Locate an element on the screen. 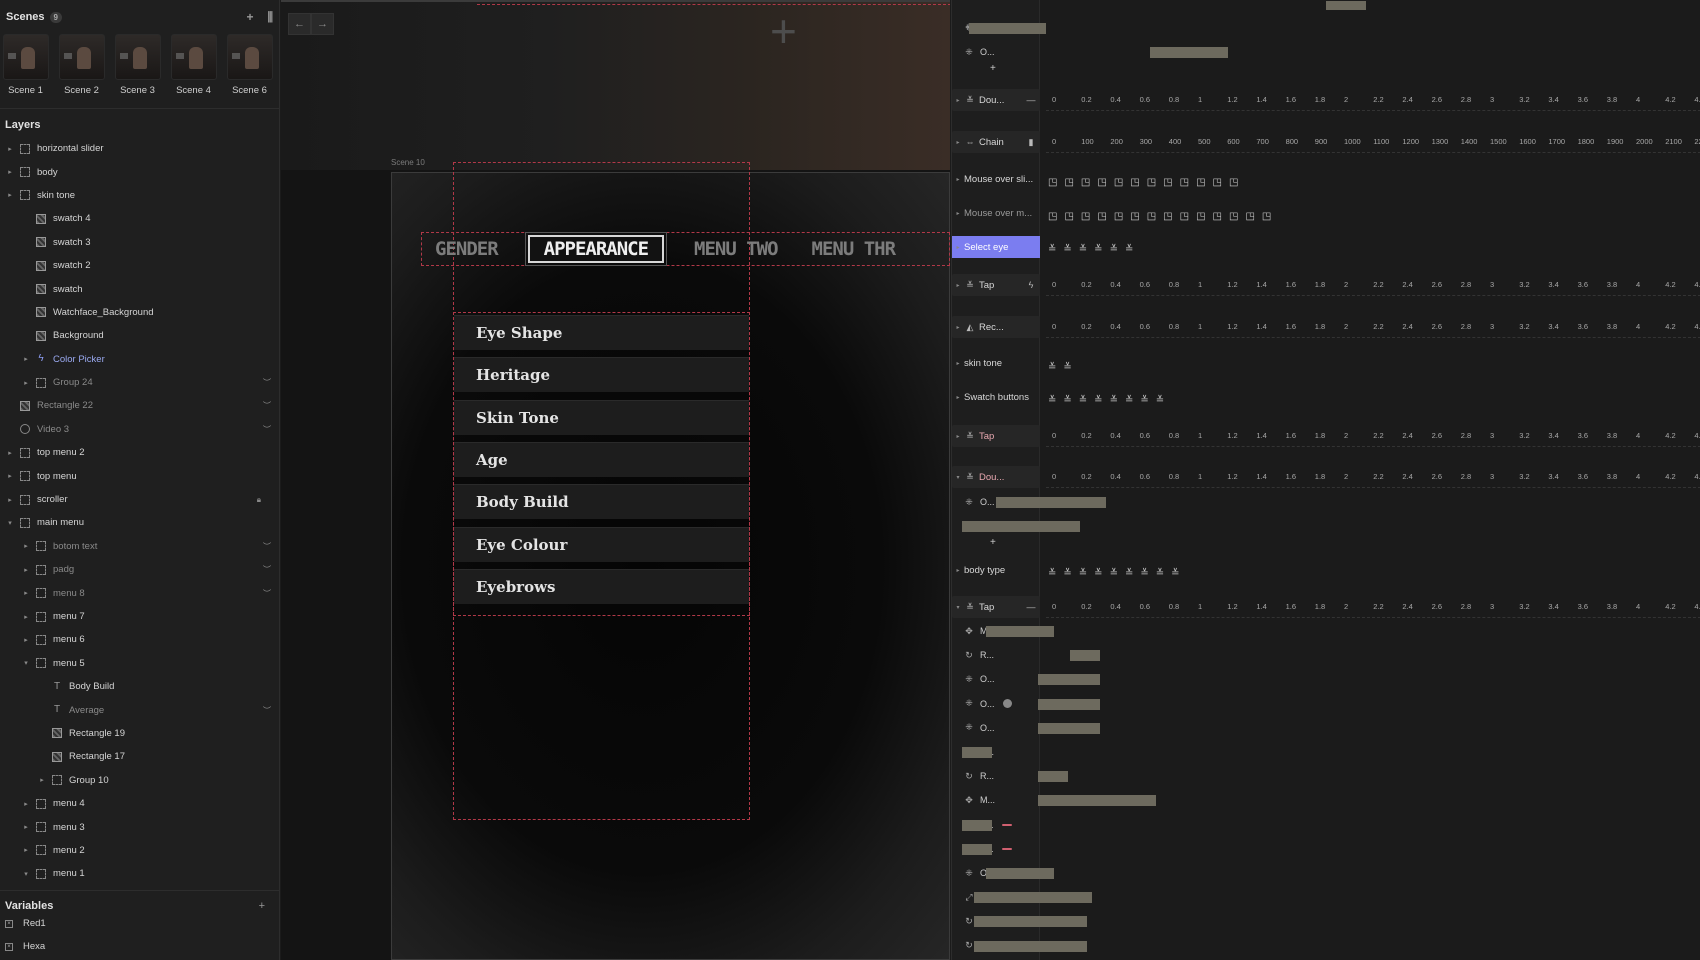 The image size is (1700, 960). menu-item-eyebrows: Eyebrows is located at coordinates (601, 586).